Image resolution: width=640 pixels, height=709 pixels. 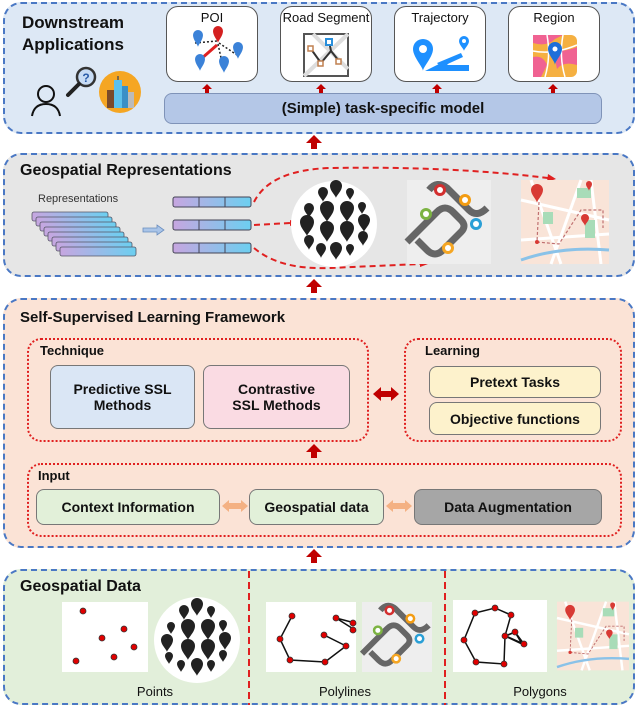 What do you see at coordinates (73, 22) in the screenshot?
I see `downstream-title-line1: Downstream` at bounding box center [73, 22].